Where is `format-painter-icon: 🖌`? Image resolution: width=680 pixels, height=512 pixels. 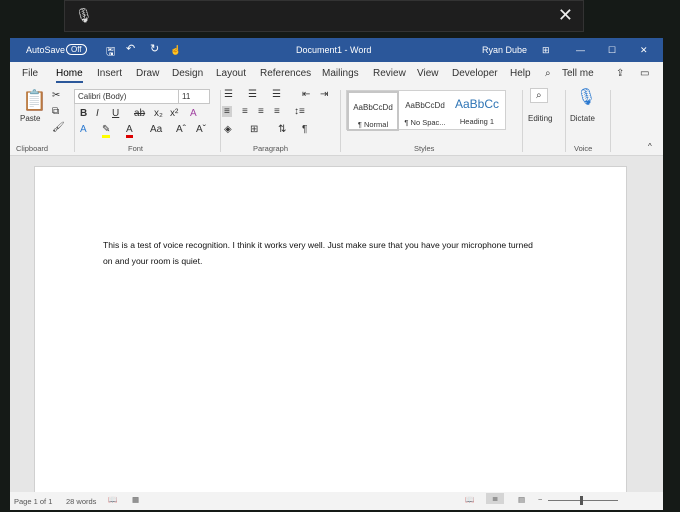 format-painter-icon: 🖌 is located at coordinates (58, 127).